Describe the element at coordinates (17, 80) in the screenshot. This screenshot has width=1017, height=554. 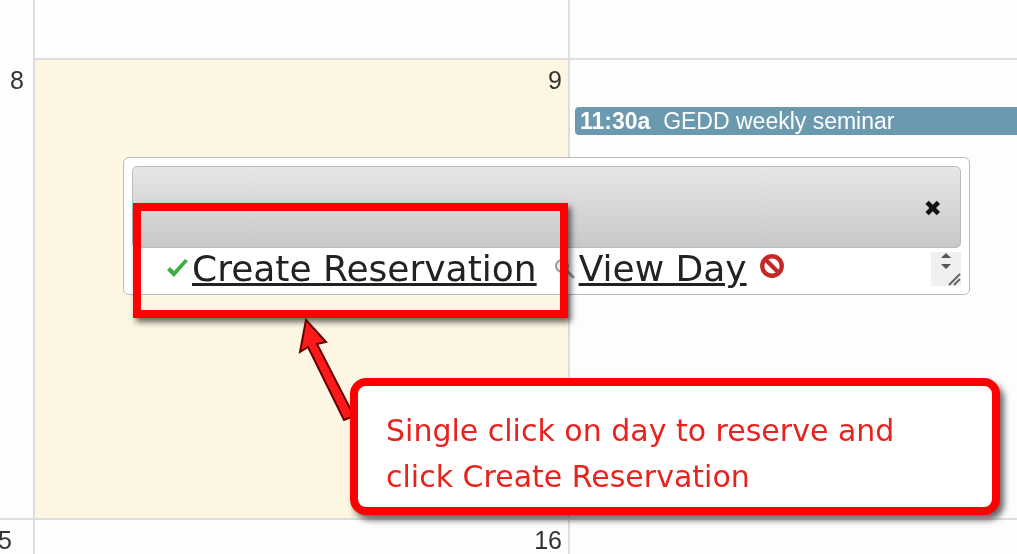
I see `day-number: 8` at that location.